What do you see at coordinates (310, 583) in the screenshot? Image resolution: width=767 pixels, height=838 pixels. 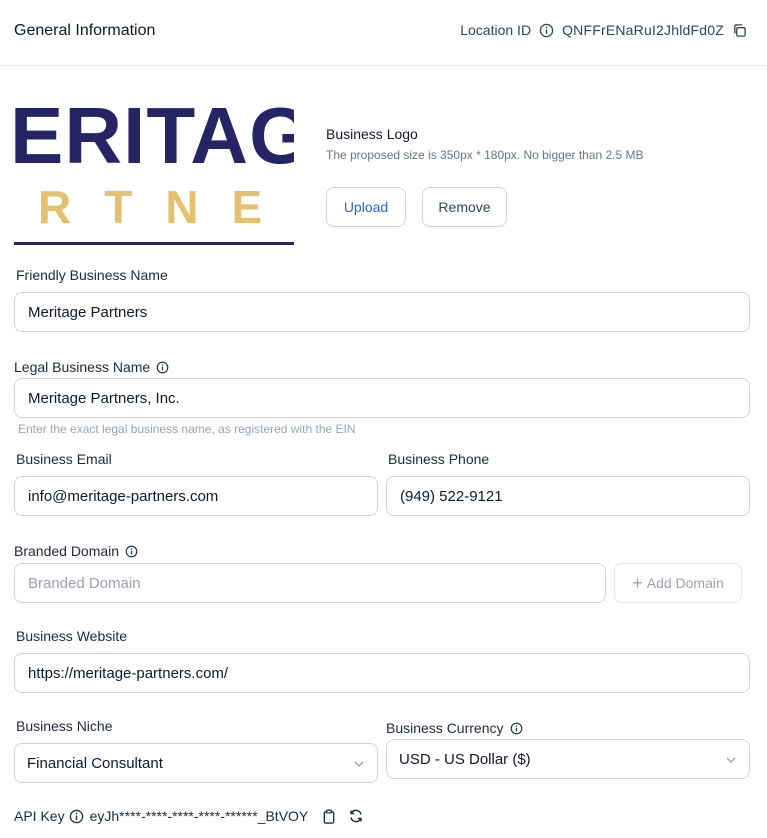 I see `branded-domain-input: Branded Domain` at bounding box center [310, 583].